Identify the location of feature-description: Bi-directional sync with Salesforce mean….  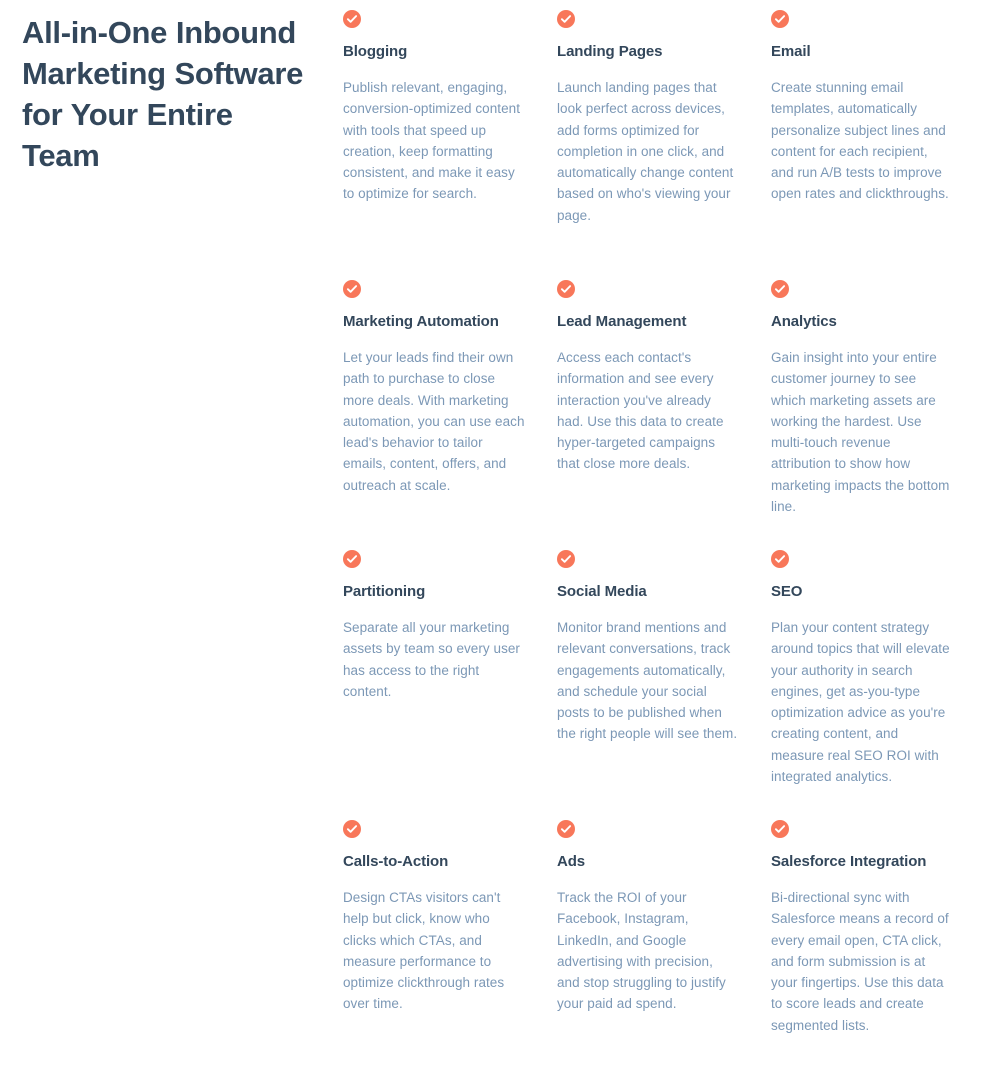
(860, 961).